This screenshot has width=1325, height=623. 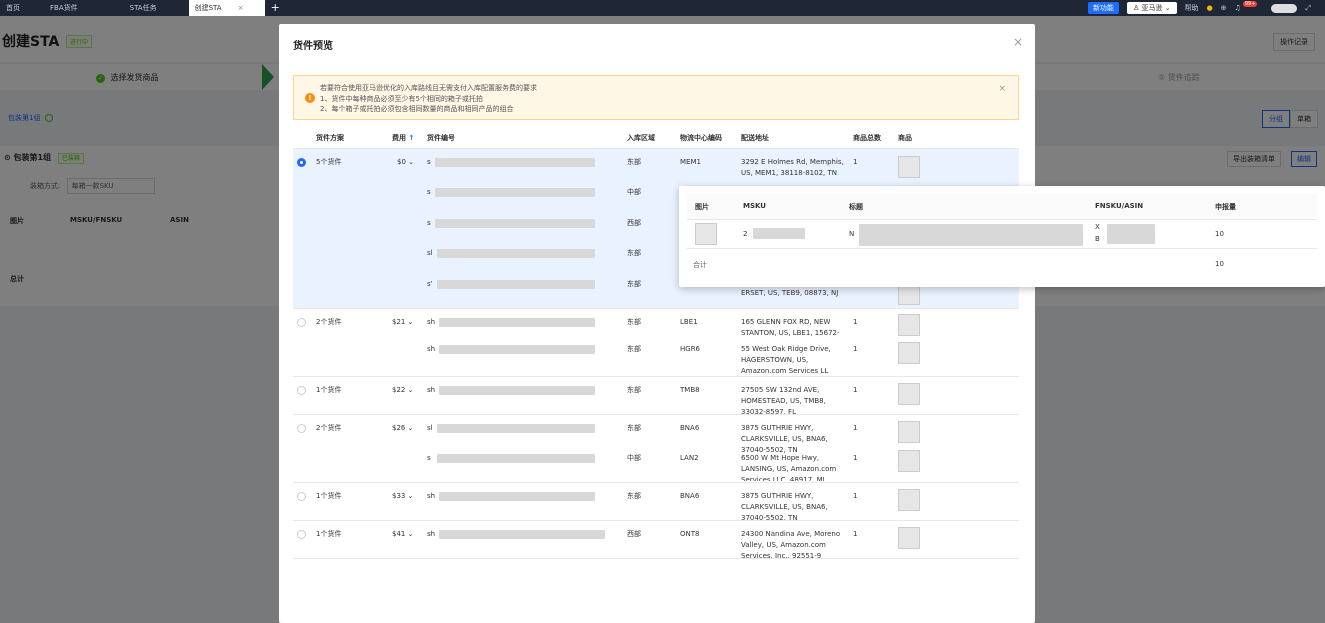 I want to click on tab-home: 首页, so click(x=13, y=8).